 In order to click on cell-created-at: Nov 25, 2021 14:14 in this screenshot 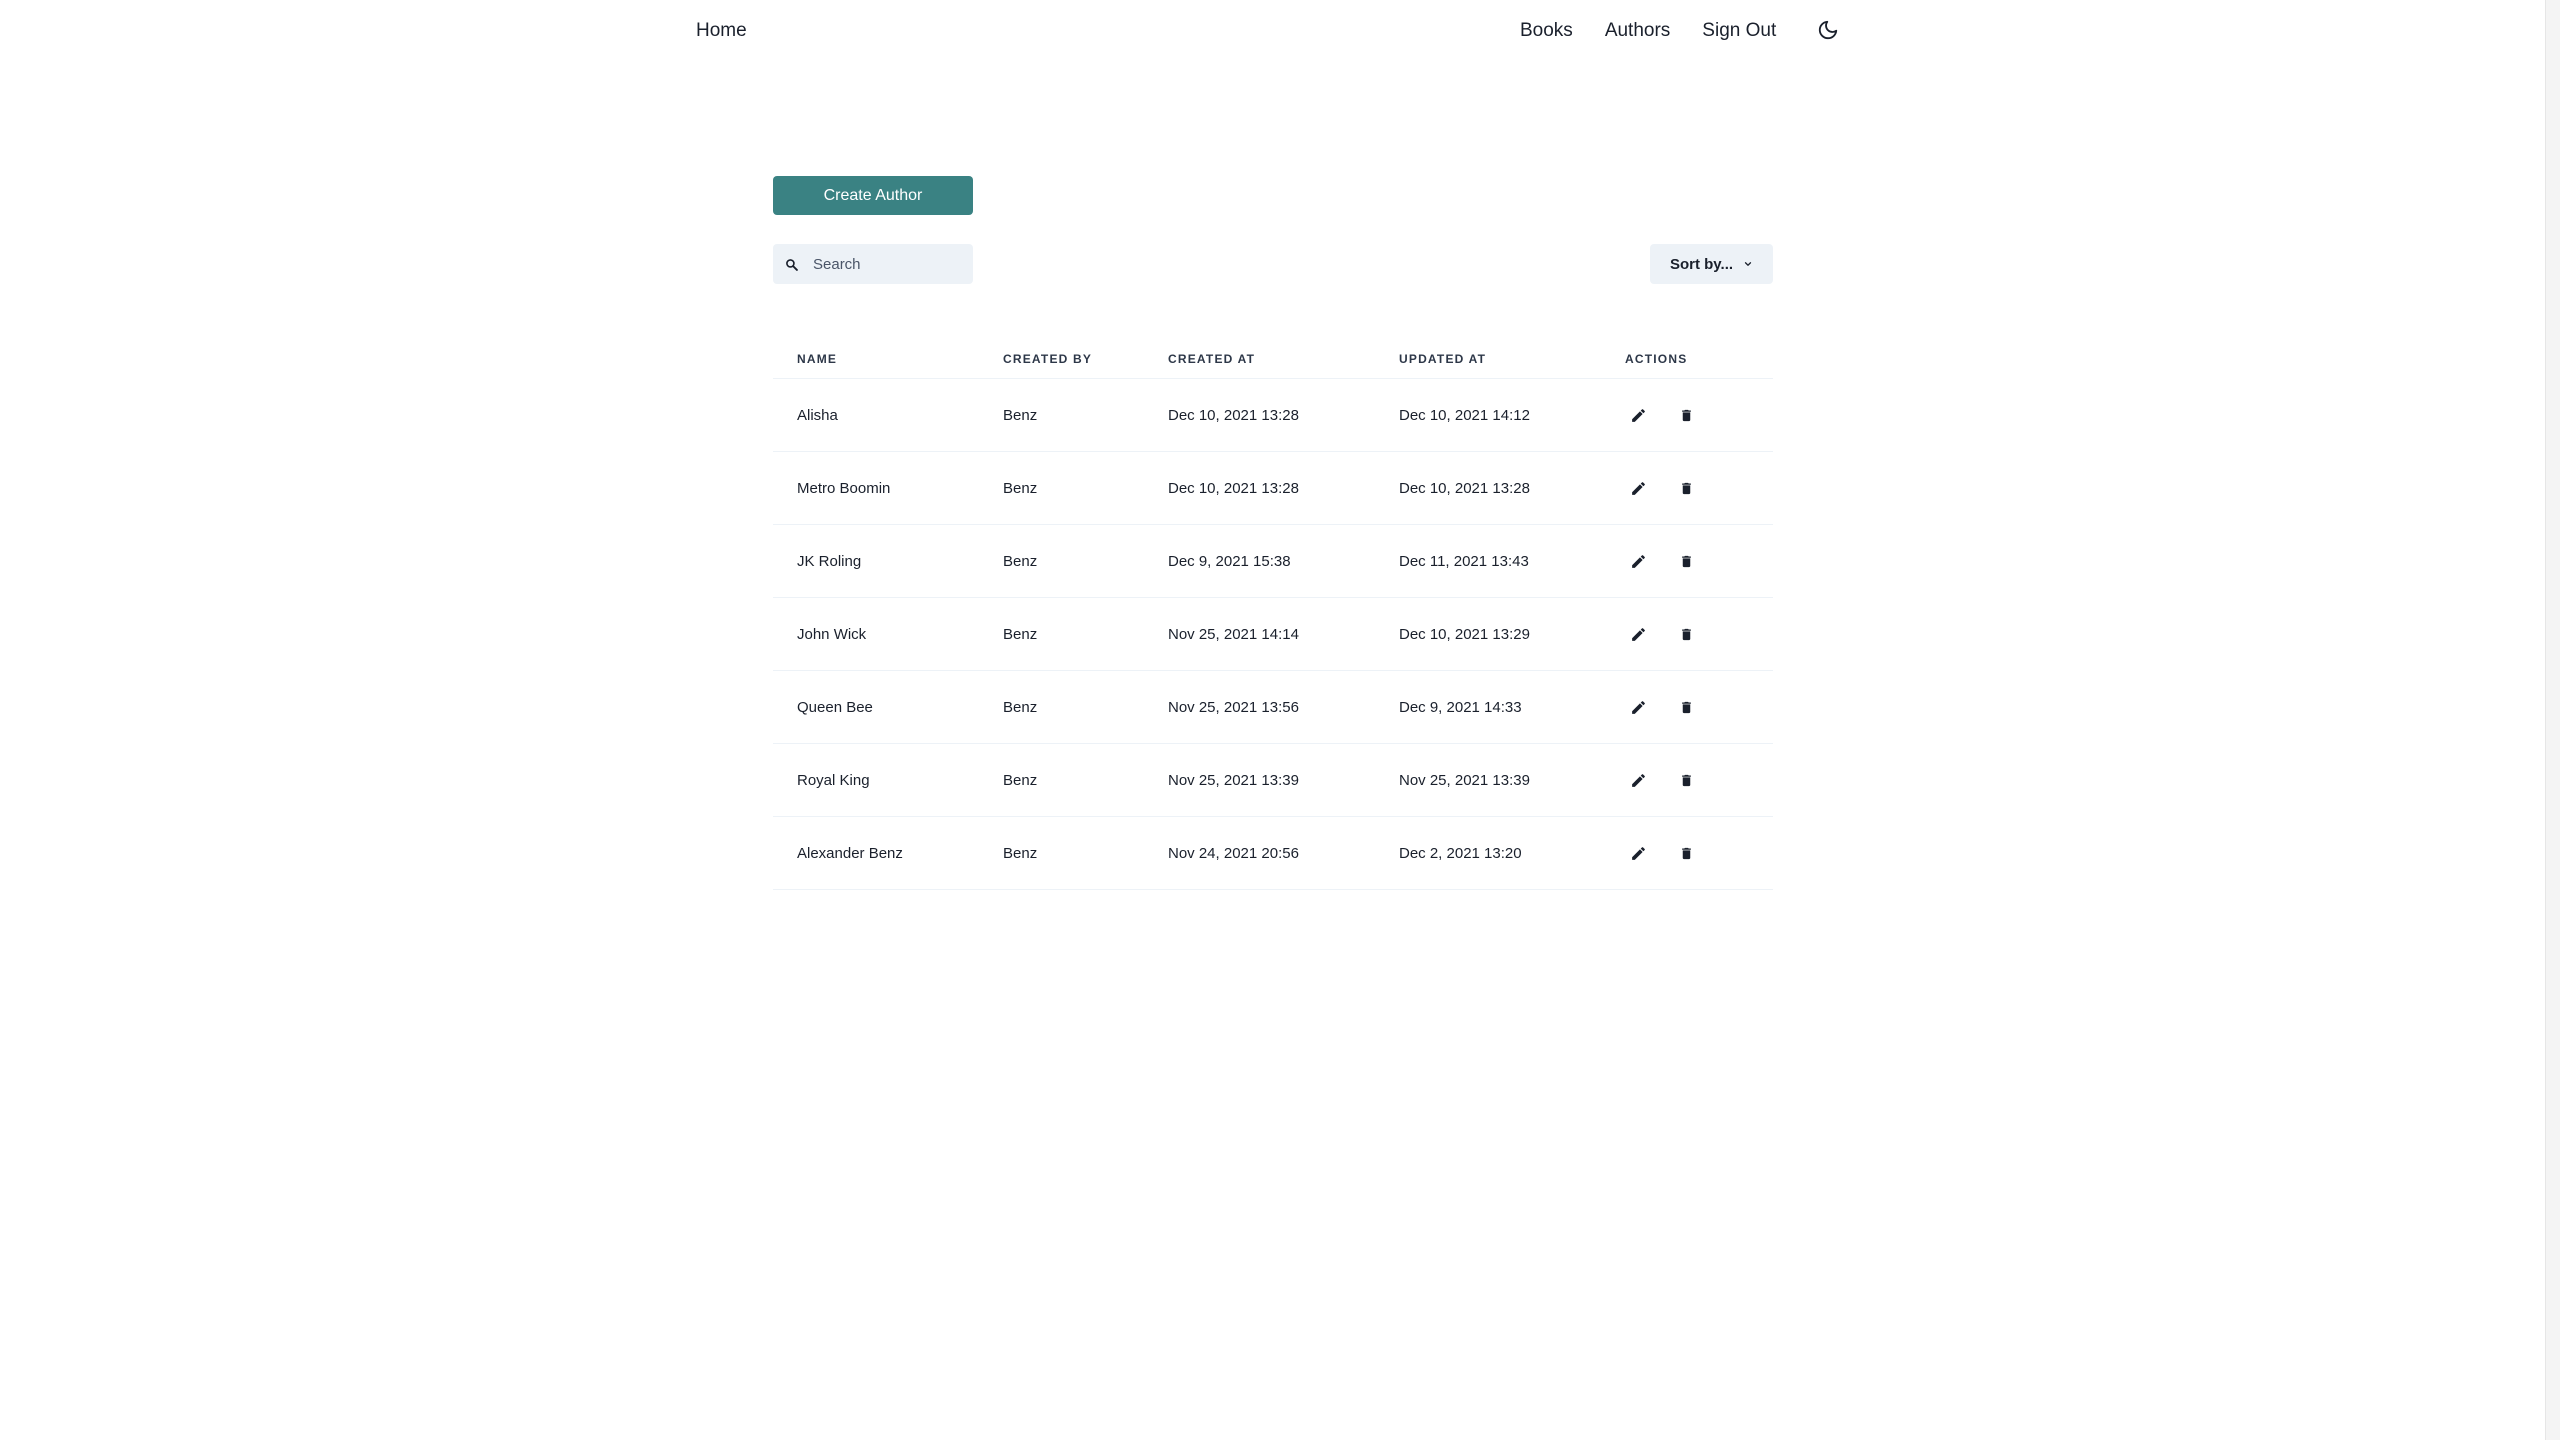, I will do `click(1283, 634)`.